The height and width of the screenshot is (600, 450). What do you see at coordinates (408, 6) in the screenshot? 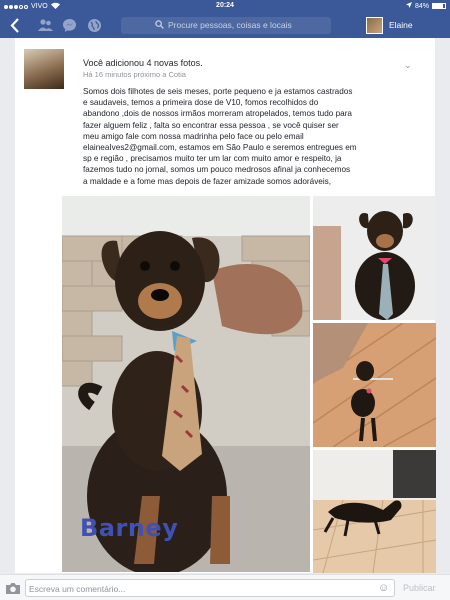
I see `location-icon` at bounding box center [408, 6].